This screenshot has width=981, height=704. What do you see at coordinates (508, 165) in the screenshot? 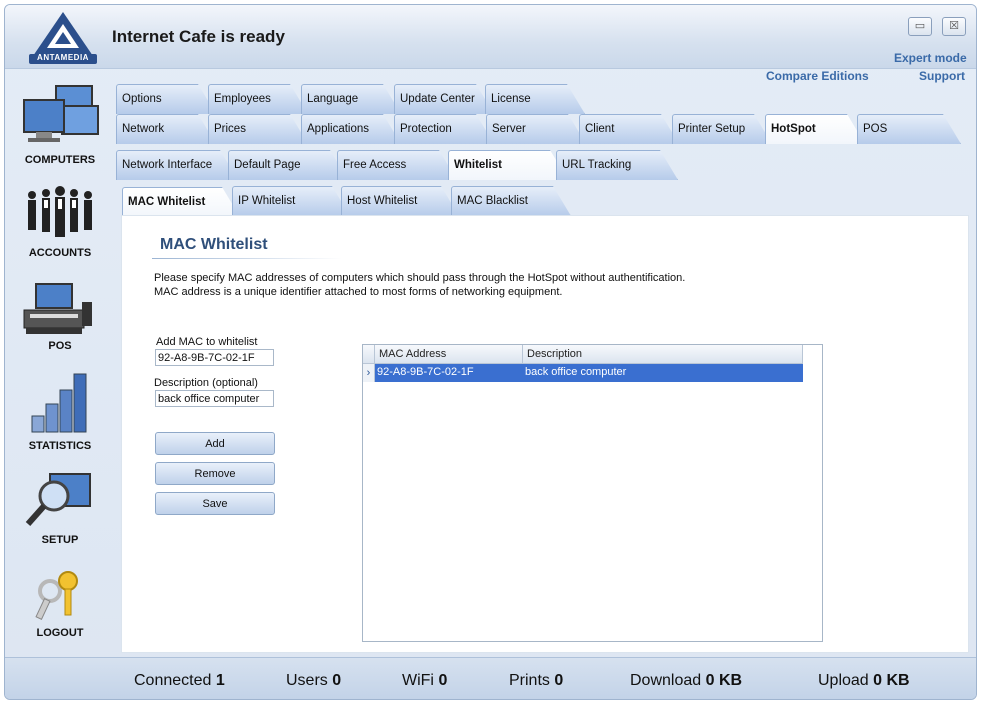
I see `tab-whitelist: Whitelist` at bounding box center [508, 165].